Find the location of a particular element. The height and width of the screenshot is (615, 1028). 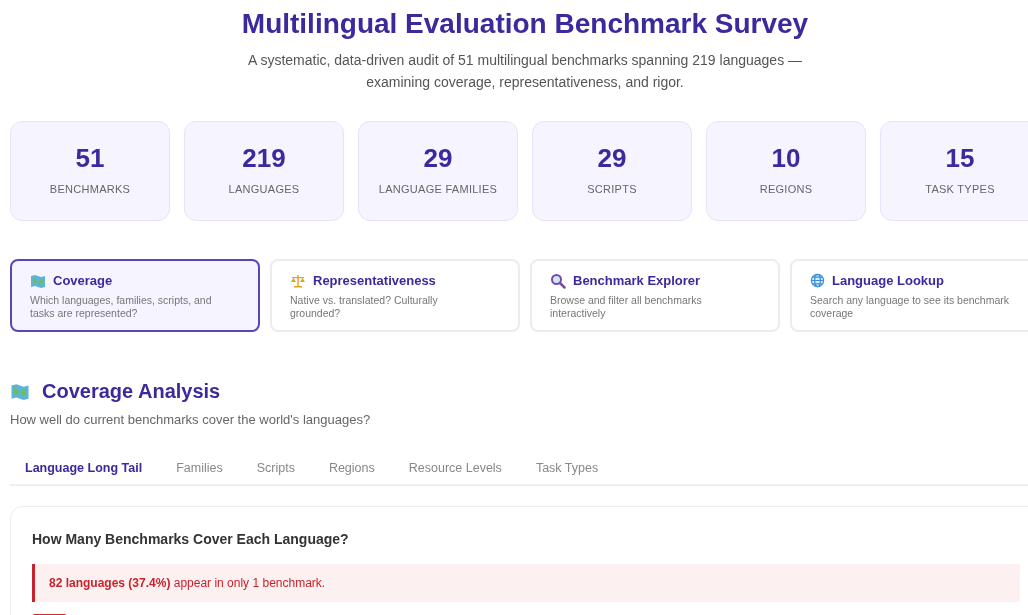

page-title: Multilingual Evaluation Benchmark Survey is located at coordinates (525, 24).